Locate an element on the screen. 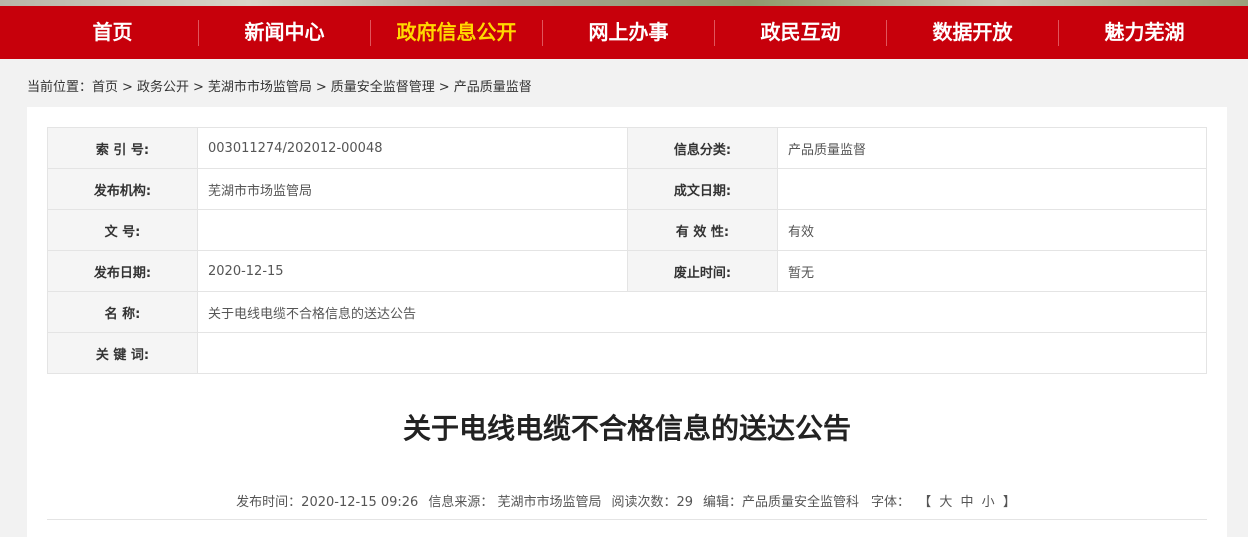  name-label: 名 称: is located at coordinates (122, 312).